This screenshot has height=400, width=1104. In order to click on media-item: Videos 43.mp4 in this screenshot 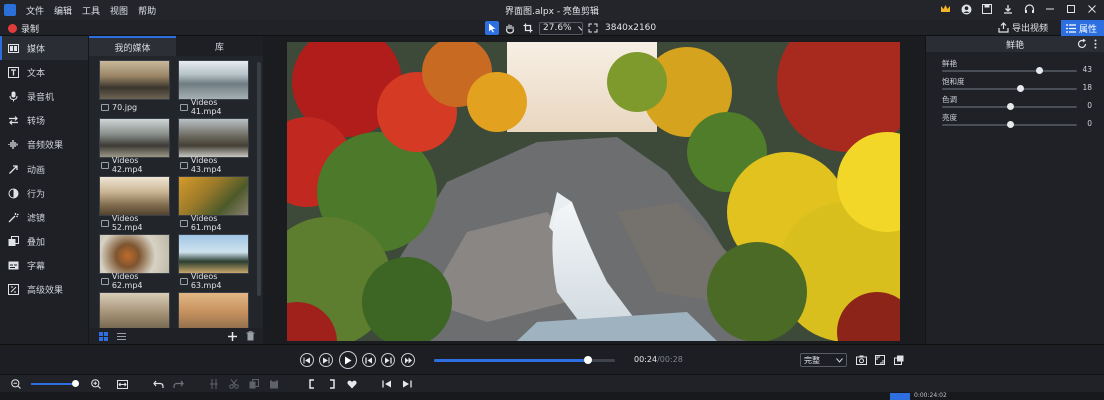, I will do `click(213, 146)`.